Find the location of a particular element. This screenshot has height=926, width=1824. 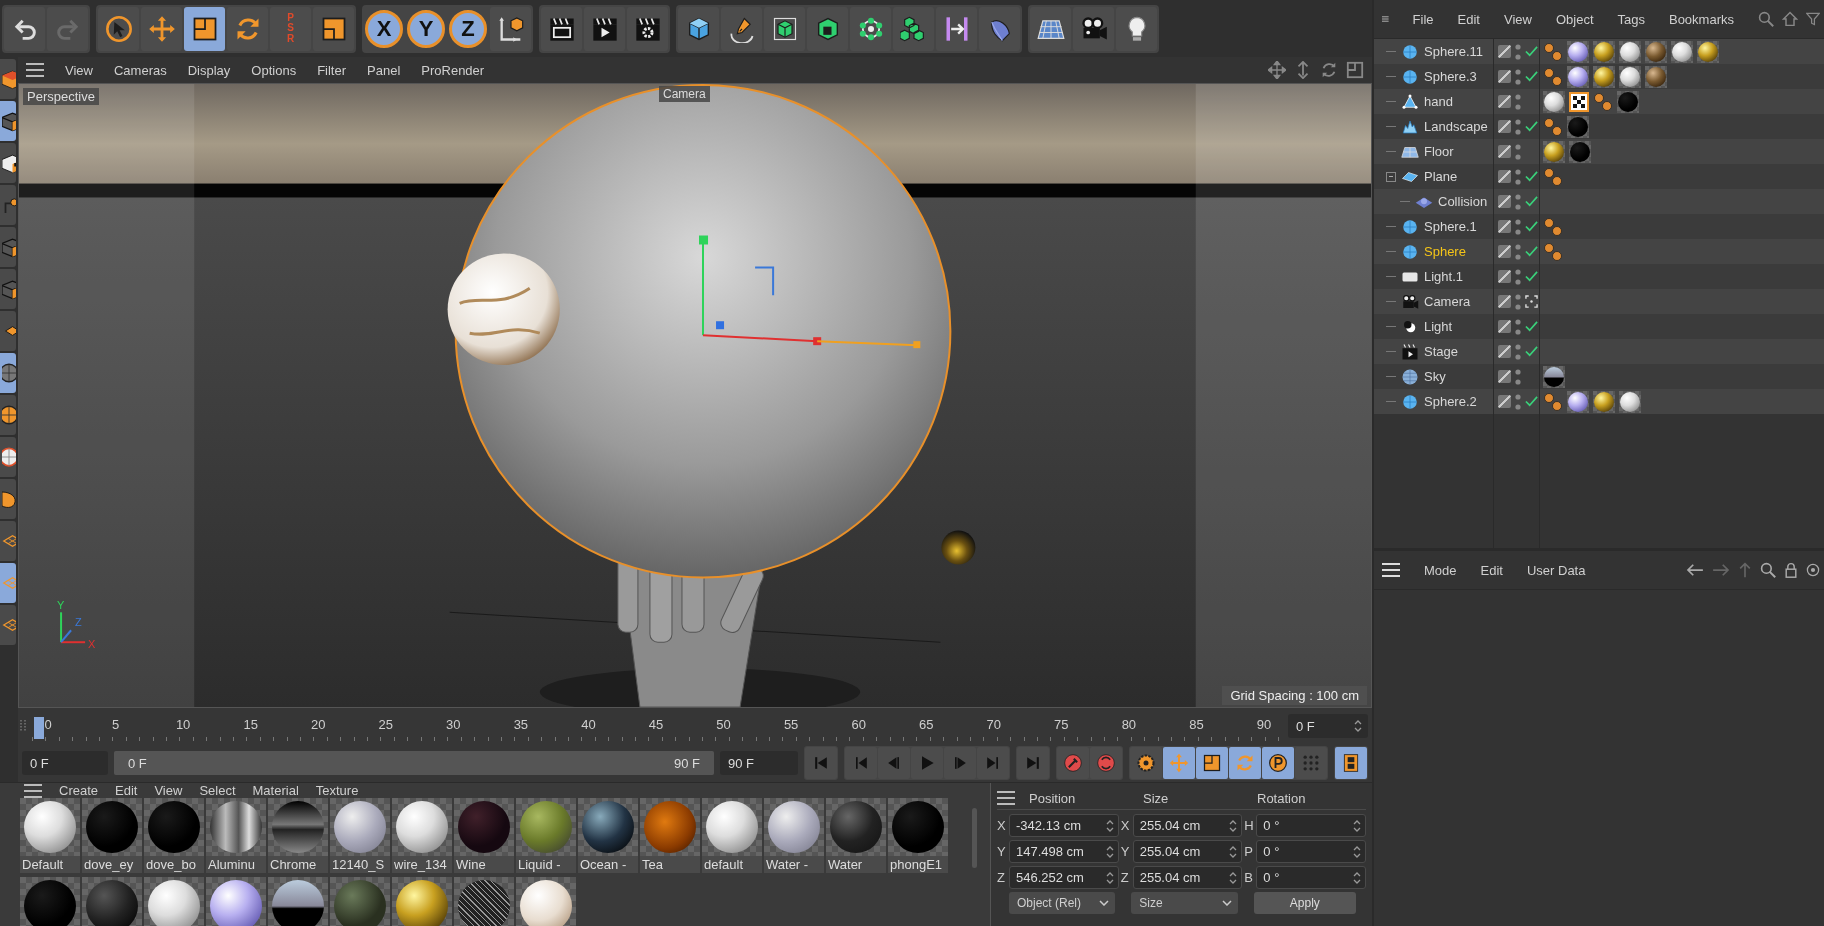

object-name: hand is located at coordinates (1438, 101).